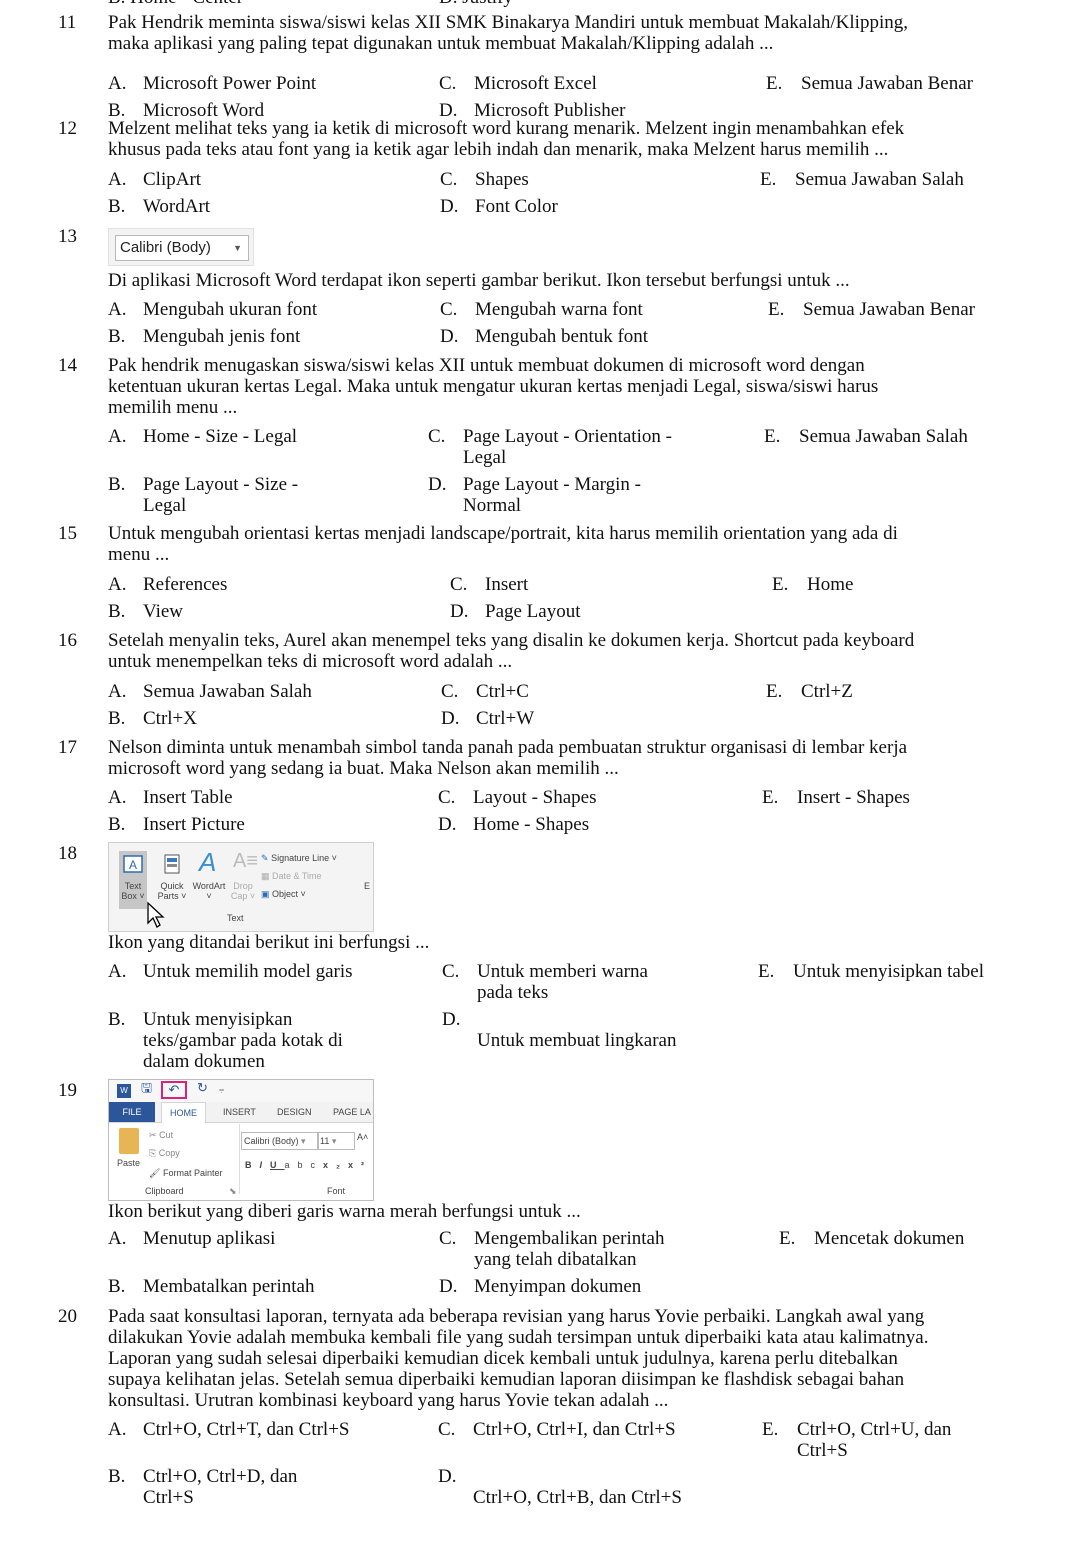 This screenshot has width=1080, height=1556. I want to click on option-text: Ctrl+W, so click(505, 718).